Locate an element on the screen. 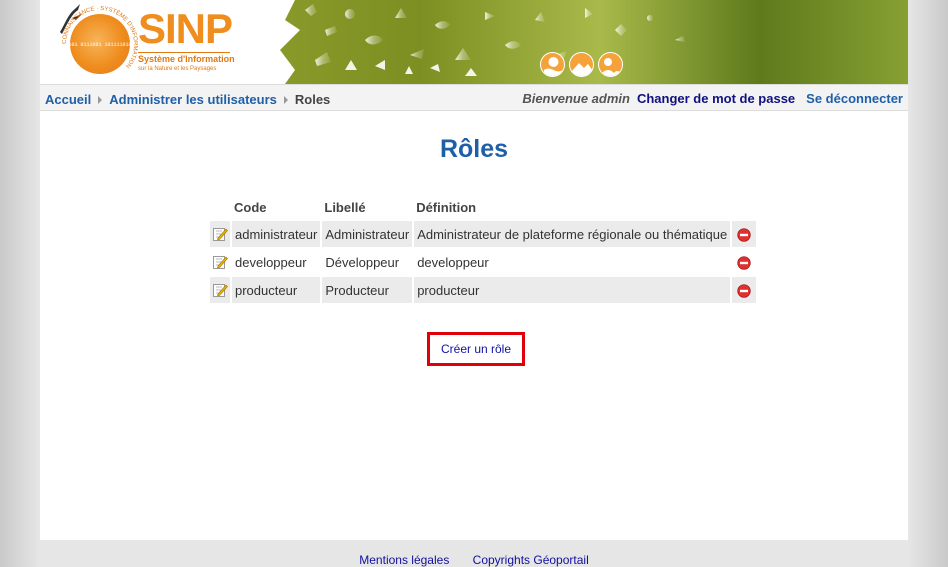 This screenshot has height=567, width=948. table-header-row: Code Libellé Définition is located at coordinates (483, 208).